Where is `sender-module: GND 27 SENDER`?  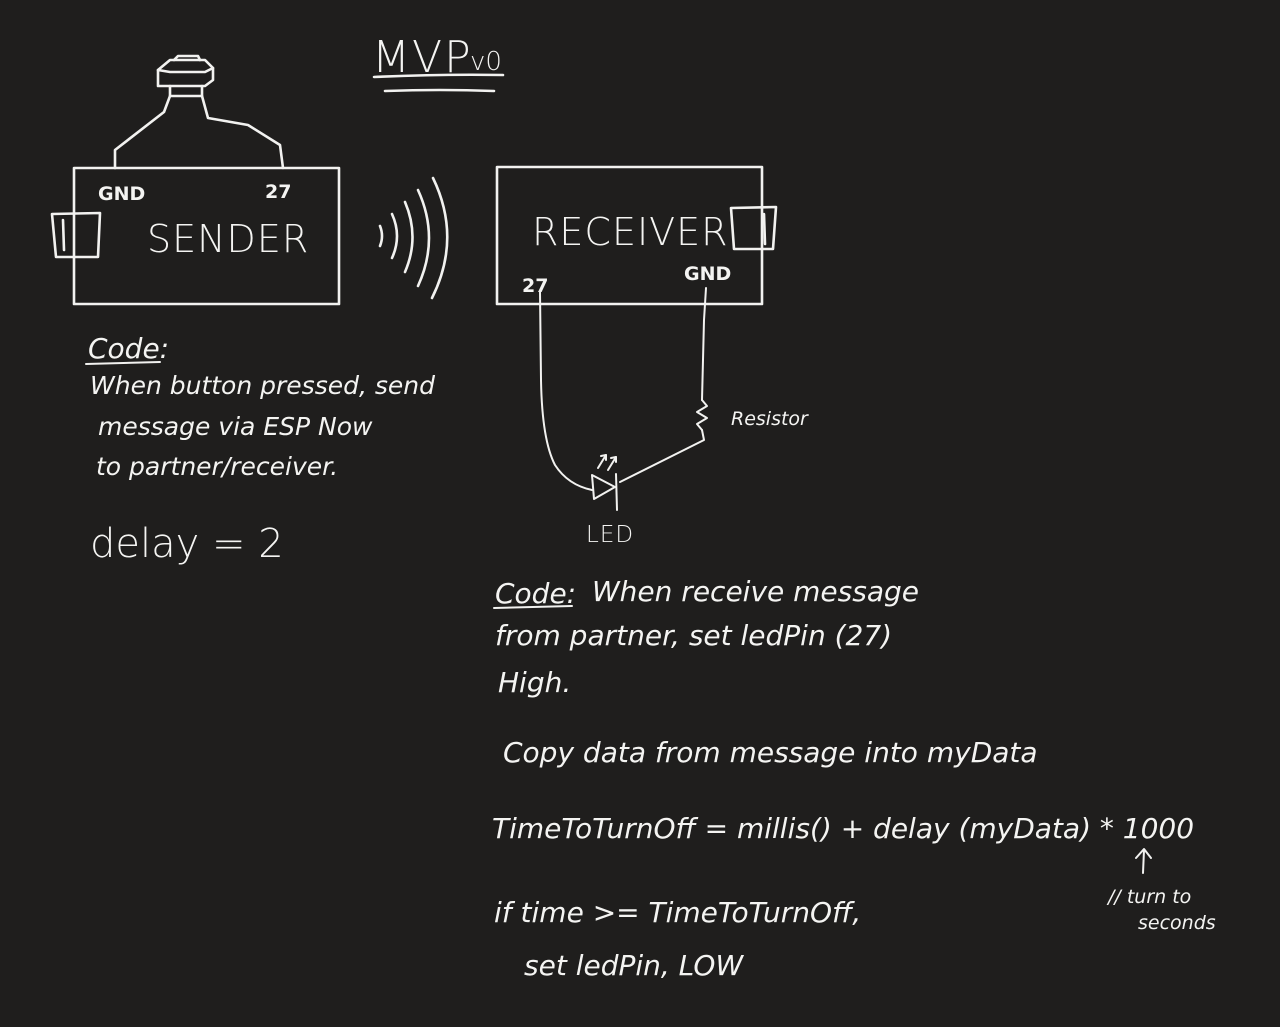 sender-module: GND 27 SENDER is located at coordinates (195, 236).